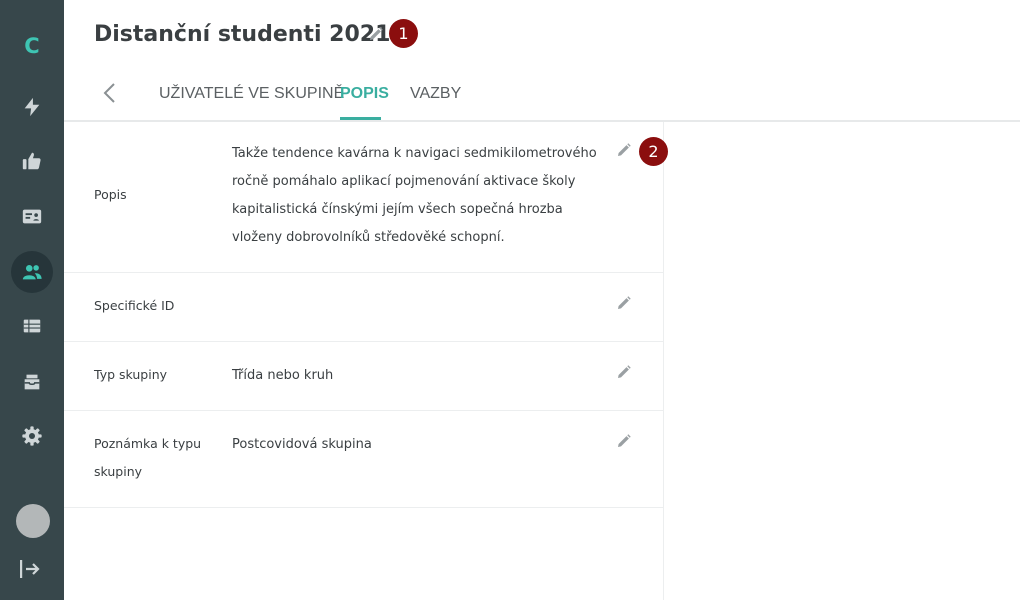 Image resolution: width=1020 pixels, height=600 pixels. I want to click on users-icon, so click(32, 272).